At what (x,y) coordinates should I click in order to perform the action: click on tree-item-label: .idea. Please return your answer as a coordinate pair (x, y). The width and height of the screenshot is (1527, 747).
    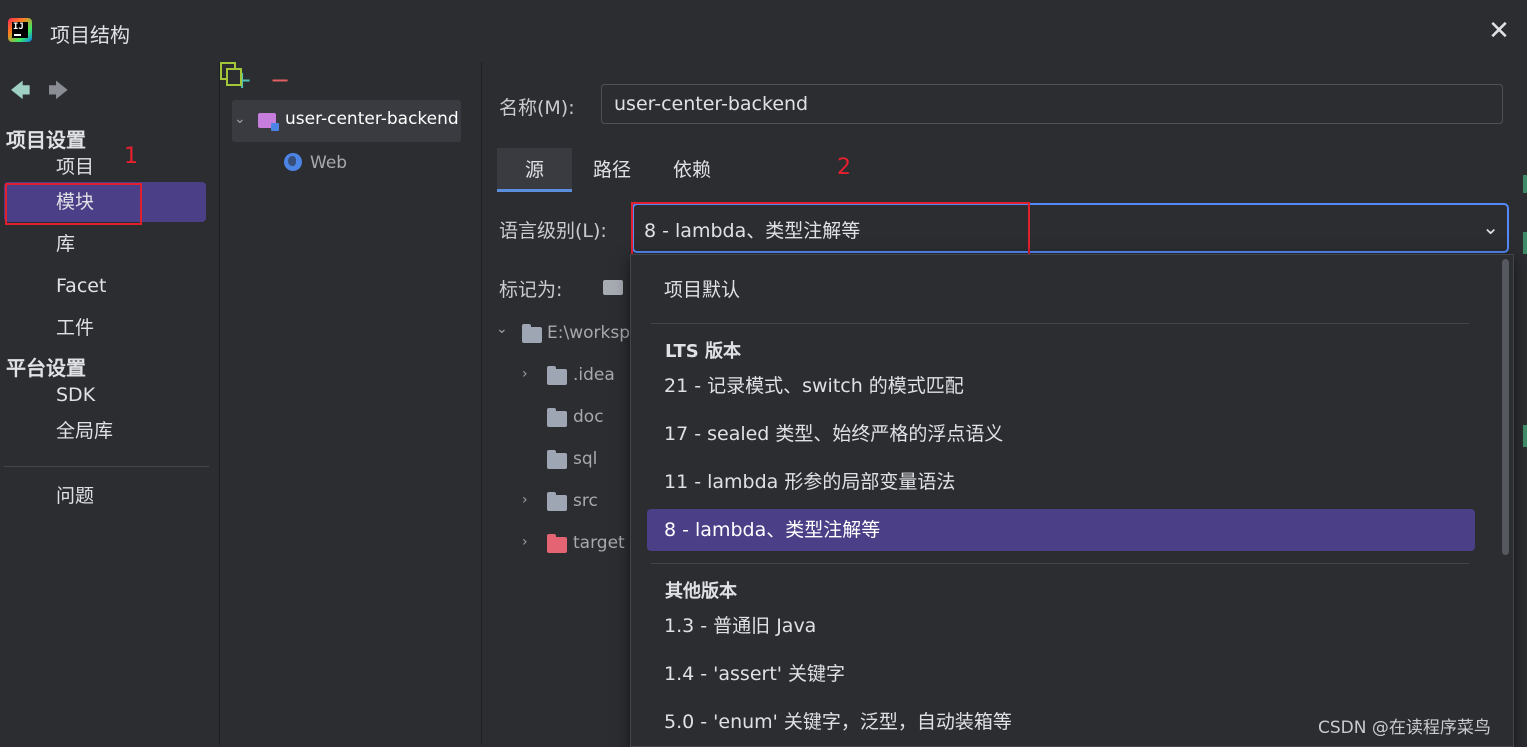
    Looking at the image, I should click on (594, 375).